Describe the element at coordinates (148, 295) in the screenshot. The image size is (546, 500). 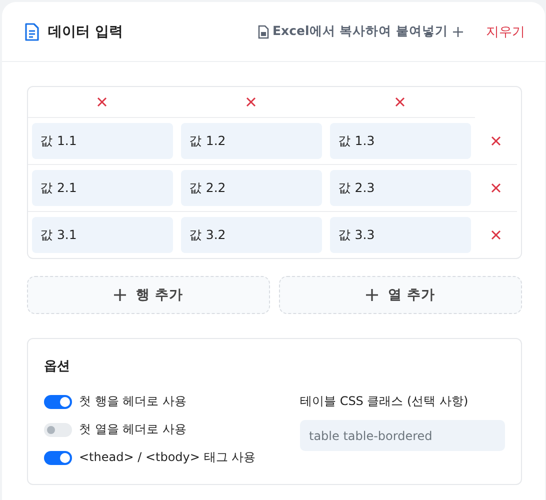
I see `add-row-button: 행 추가` at that location.